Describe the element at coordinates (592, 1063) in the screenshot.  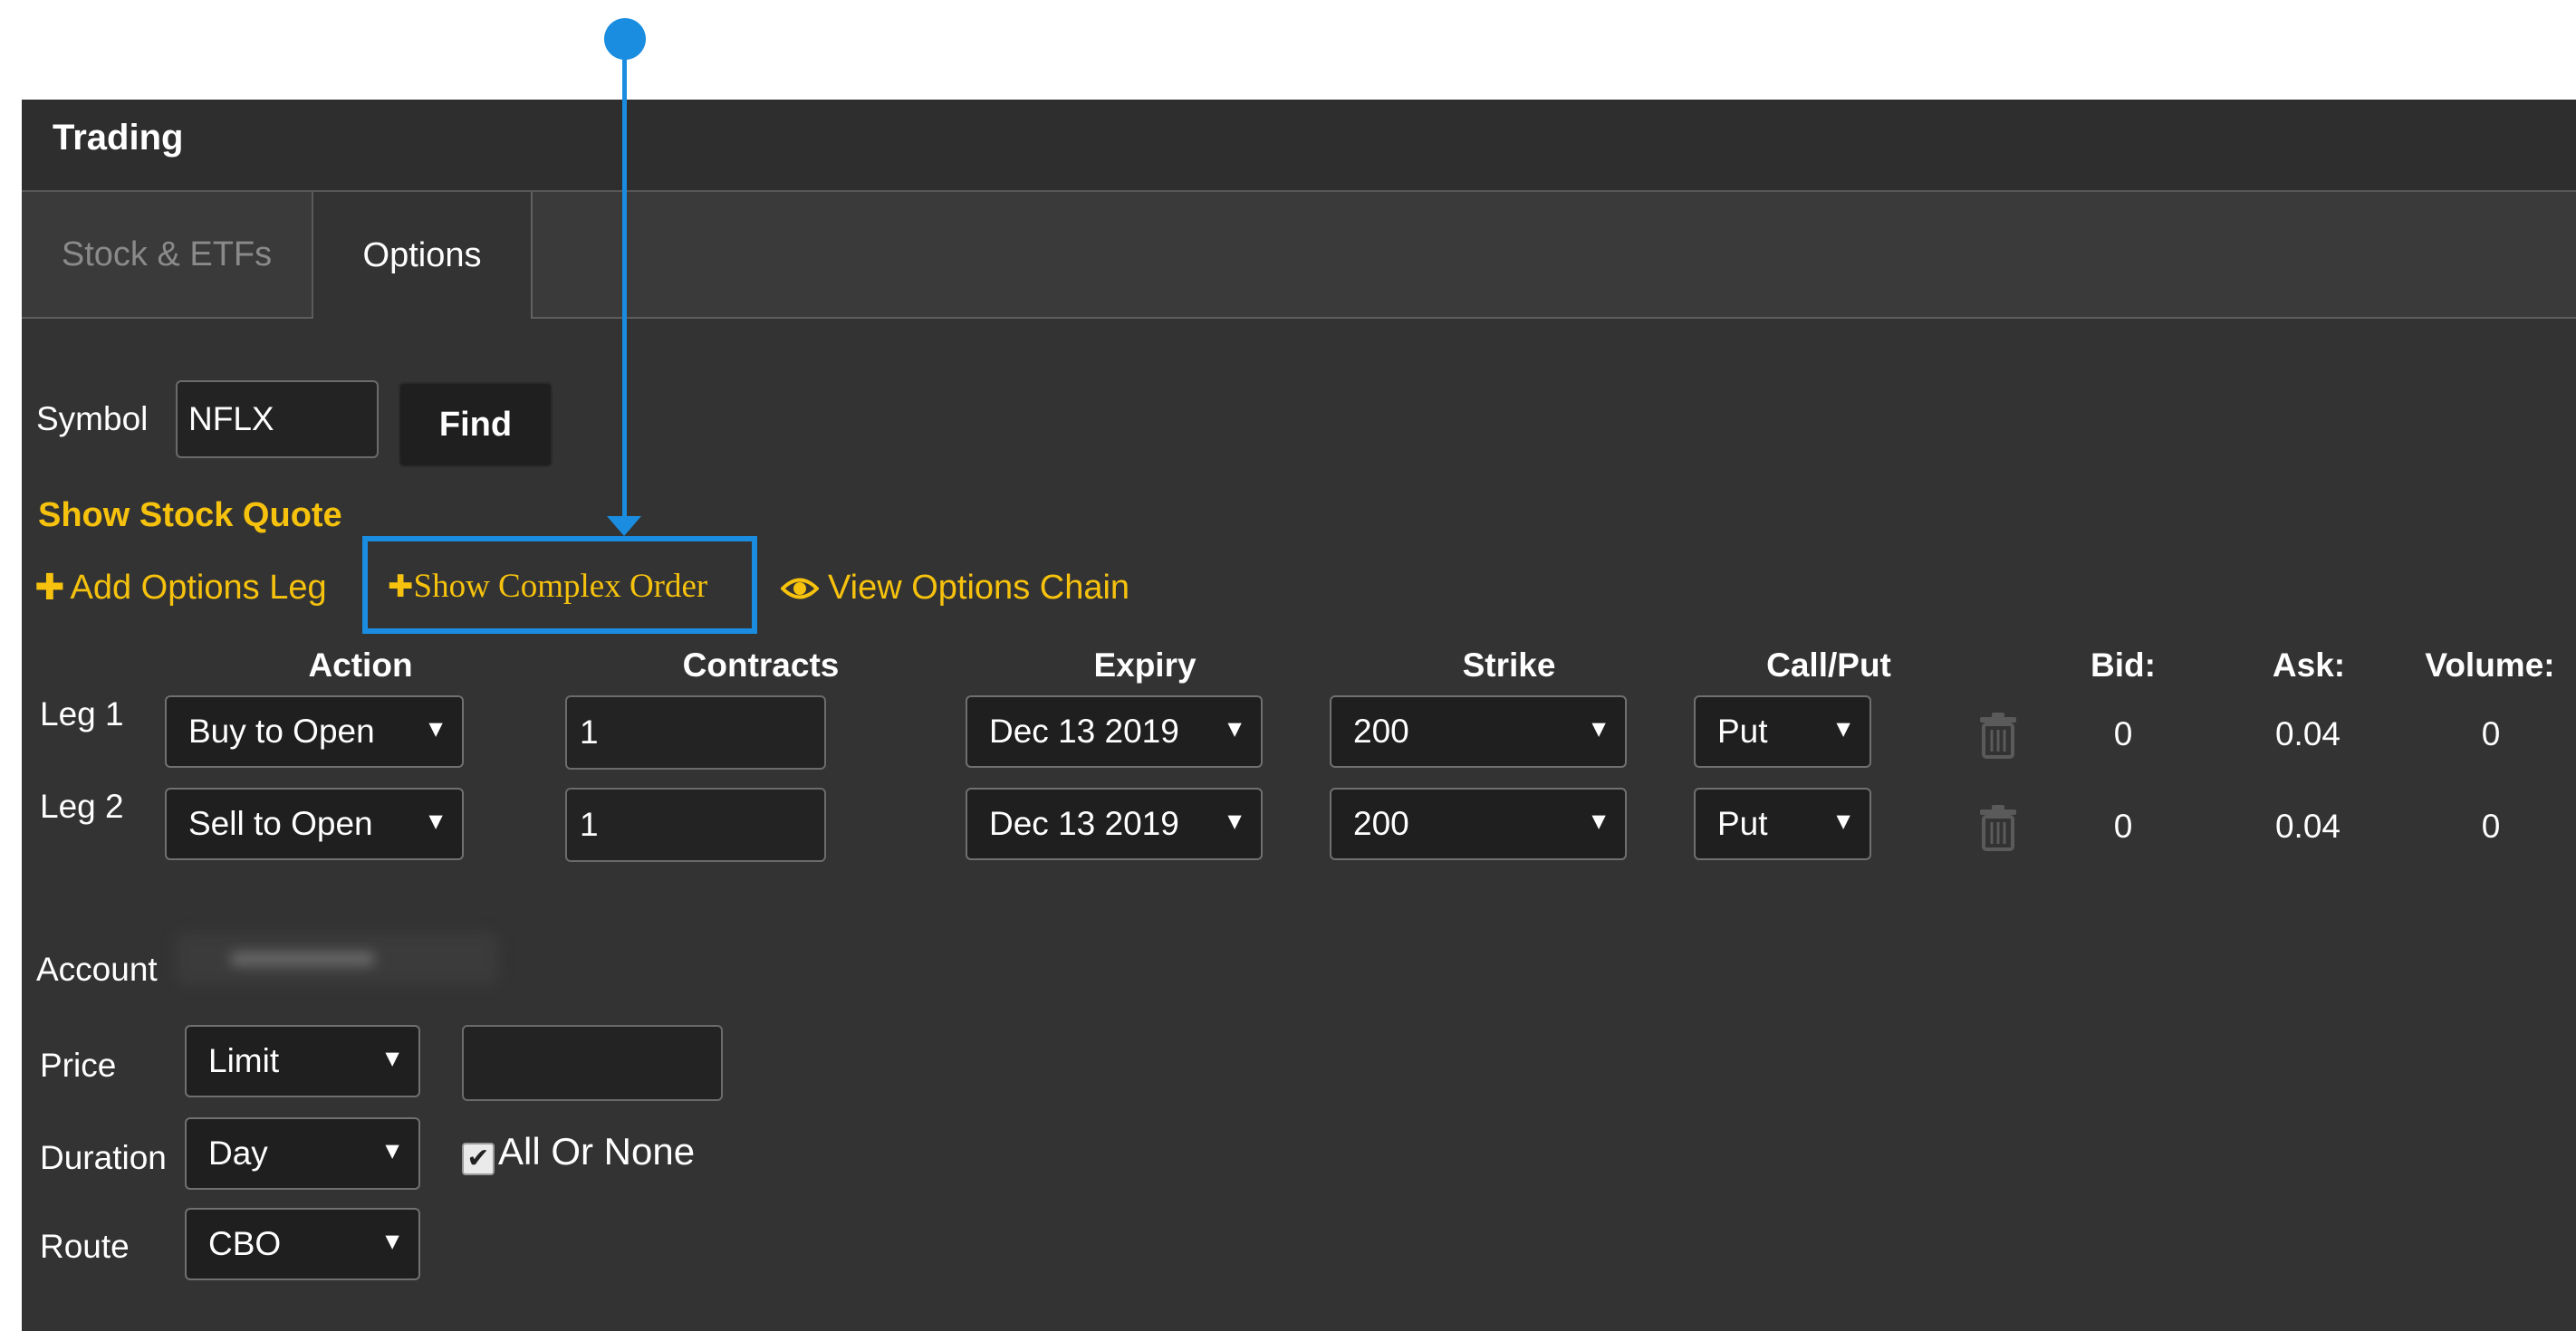
I see `limit-price-input` at that location.